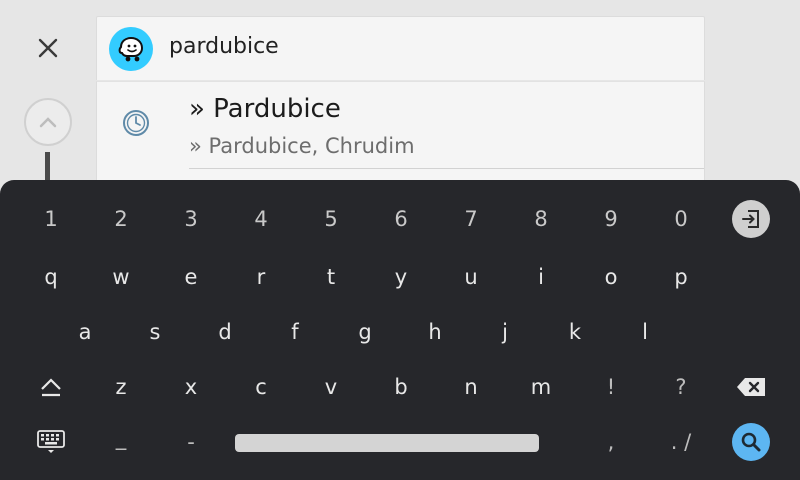  Describe the element at coordinates (51, 219) in the screenshot. I see `key-1: 1` at that location.